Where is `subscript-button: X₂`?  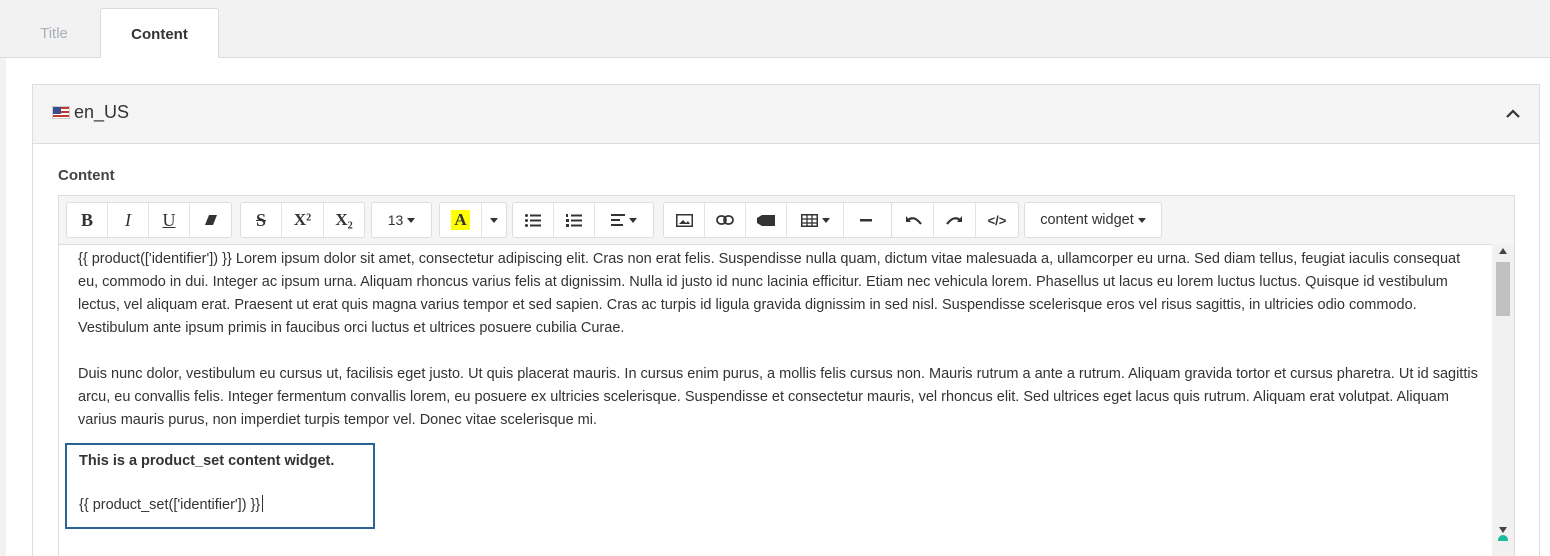
subscript-button: X₂ is located at coordinates (344, 220).